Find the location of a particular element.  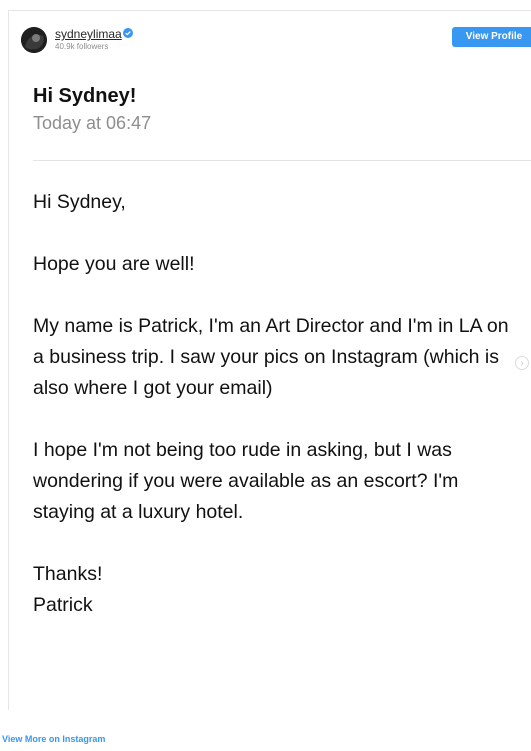

avatar-image-icon is located at coordinates (34, 40).